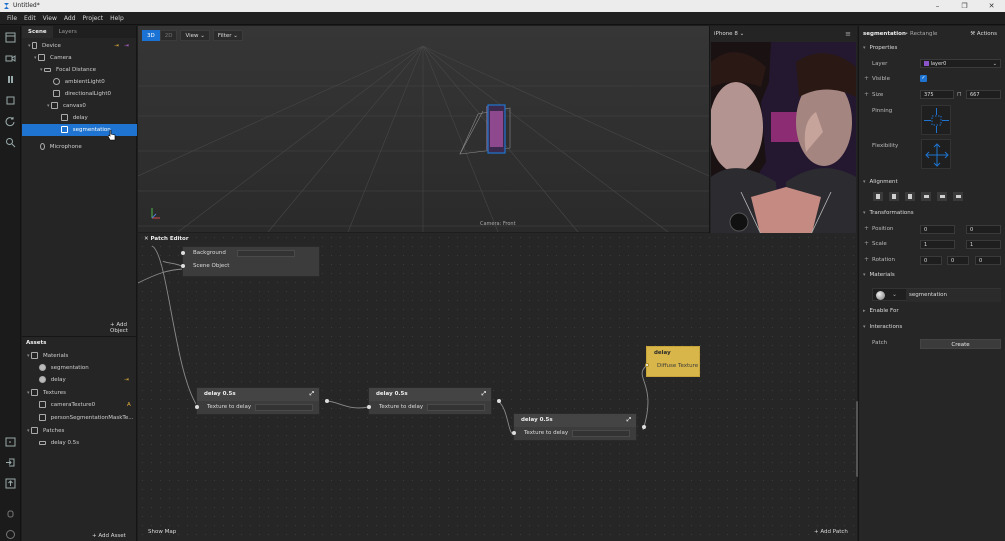 Image resolution: width=1005 pixels, height=541 pixels. What do you see at coordinates (988, 260) in the screenshot?
I see `rotation-z-input: 0` at bounding box center [988, 260].